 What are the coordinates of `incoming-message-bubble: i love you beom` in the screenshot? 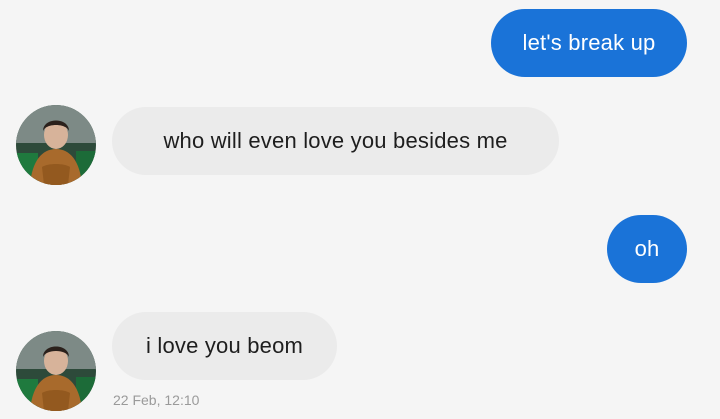 It's located at (224, 346).